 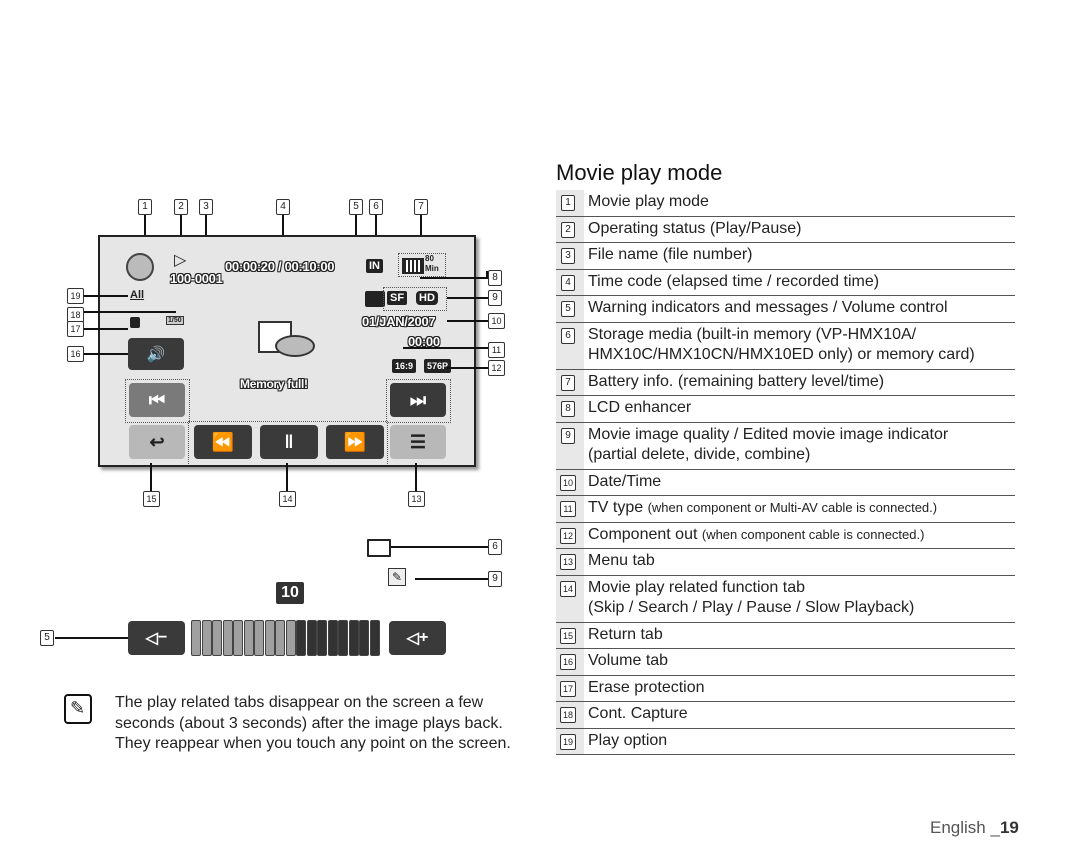 I want to click on legend-number: 15, so click(x=568, y=635).